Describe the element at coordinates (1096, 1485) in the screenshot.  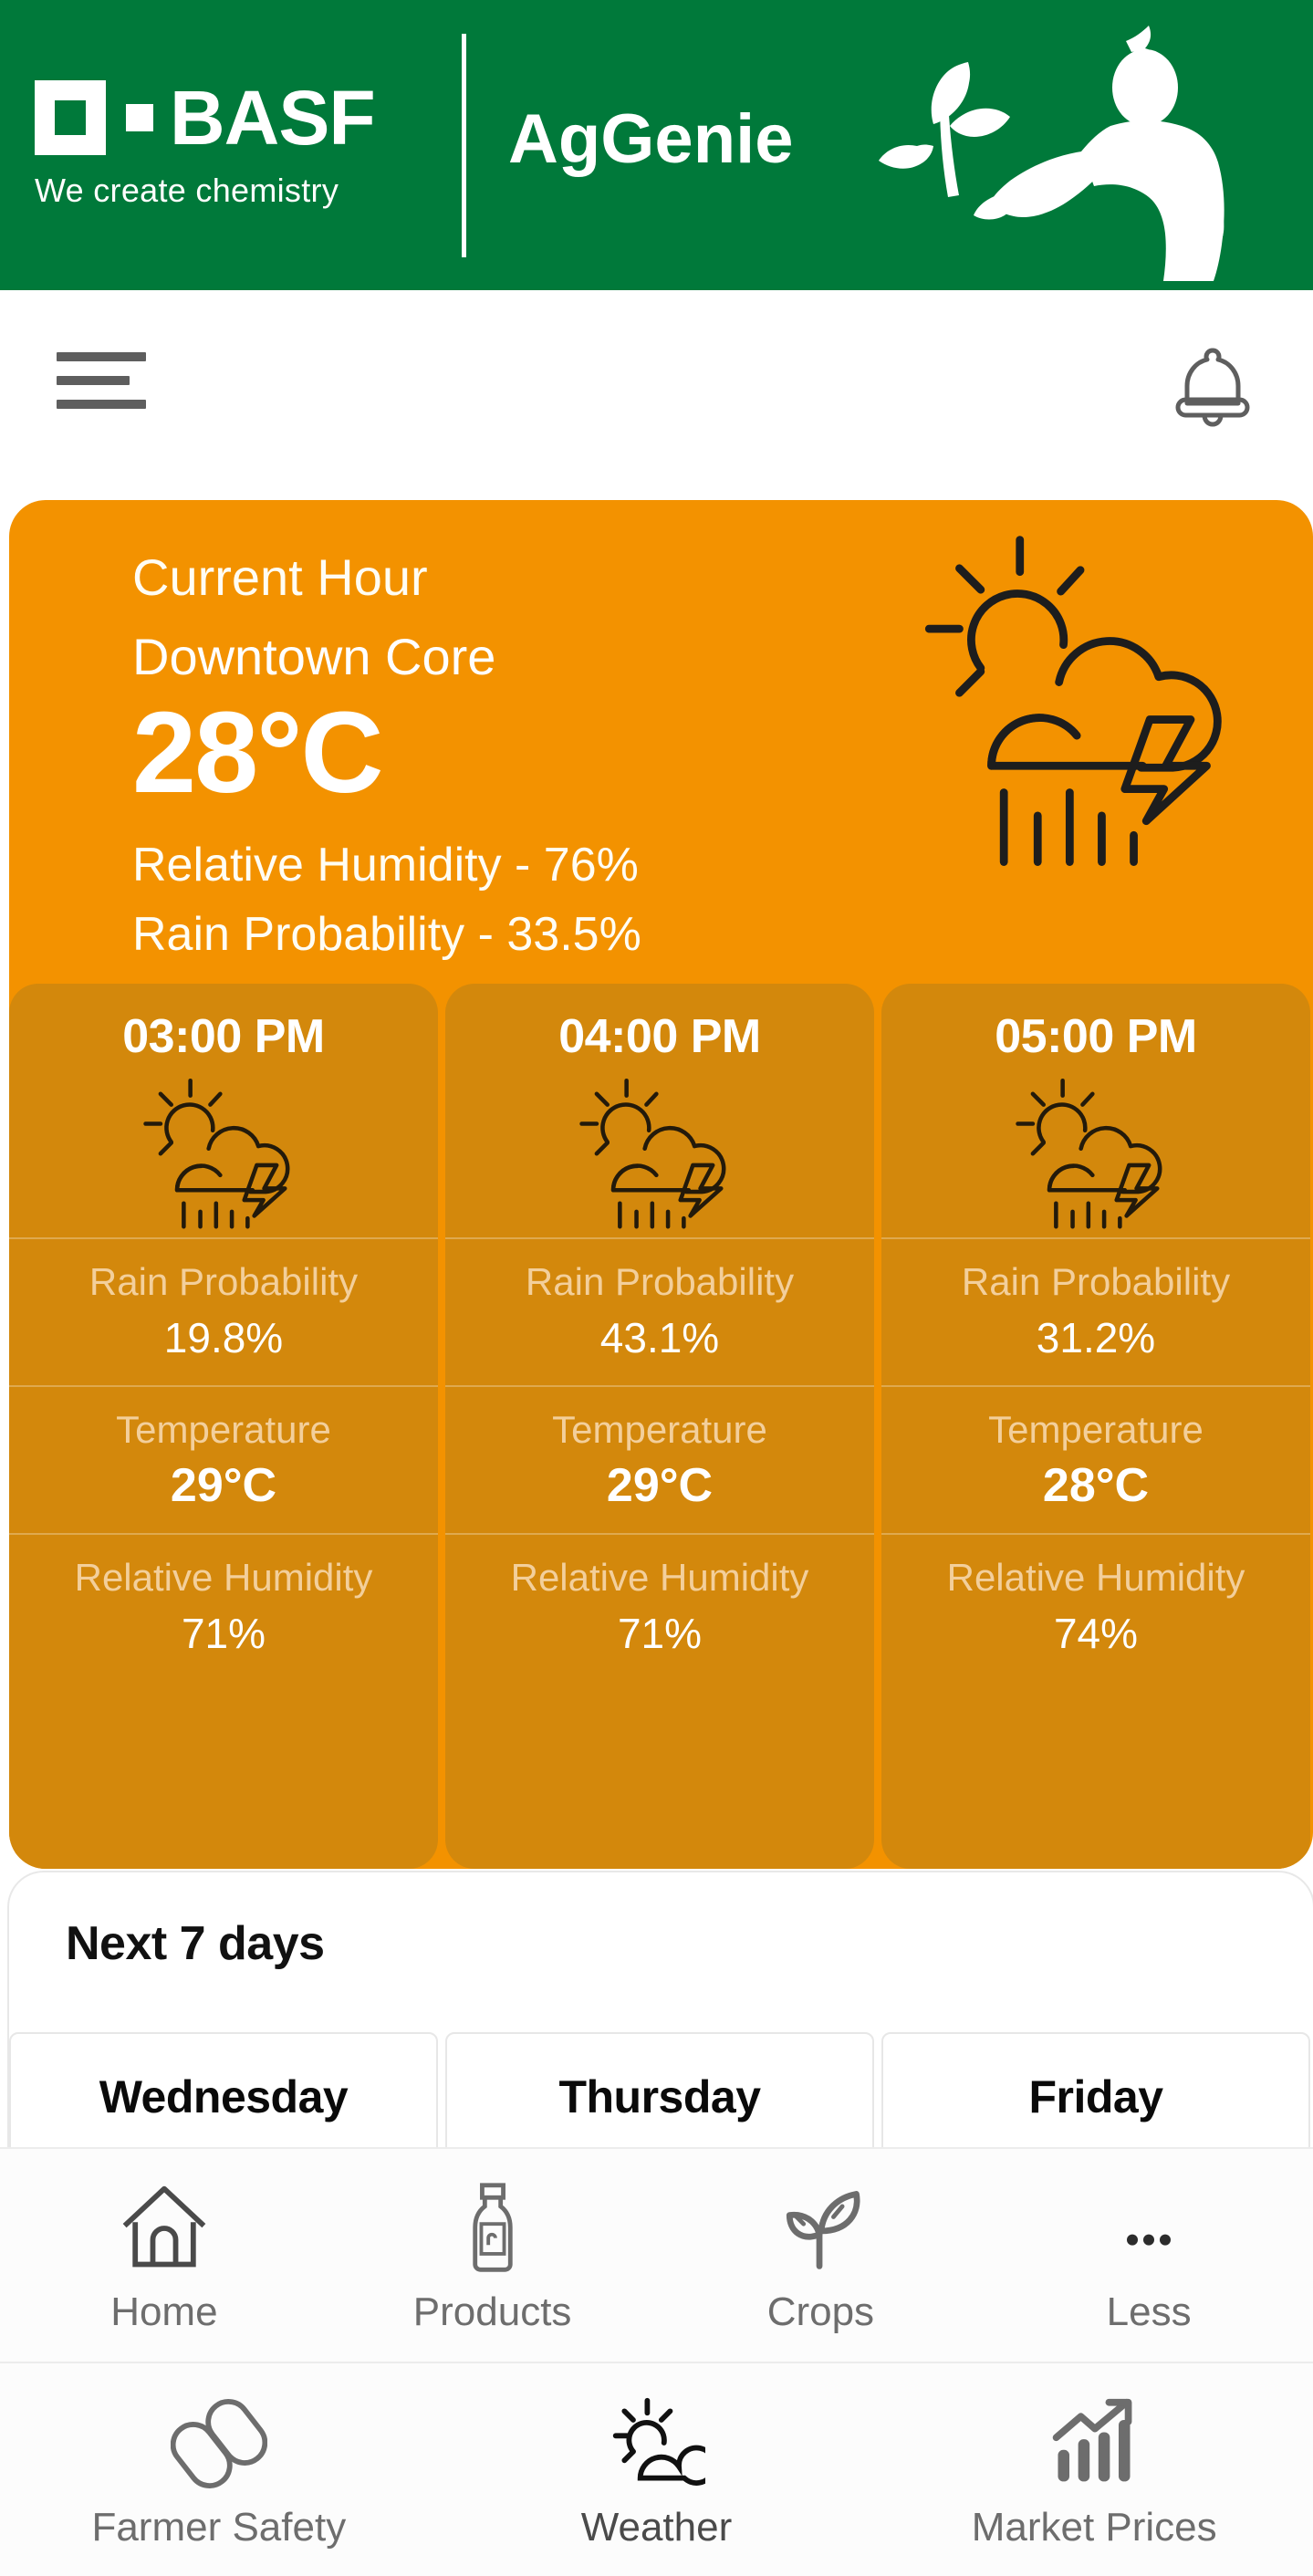
I see `hour-temperature-value: 28°C` at that location.